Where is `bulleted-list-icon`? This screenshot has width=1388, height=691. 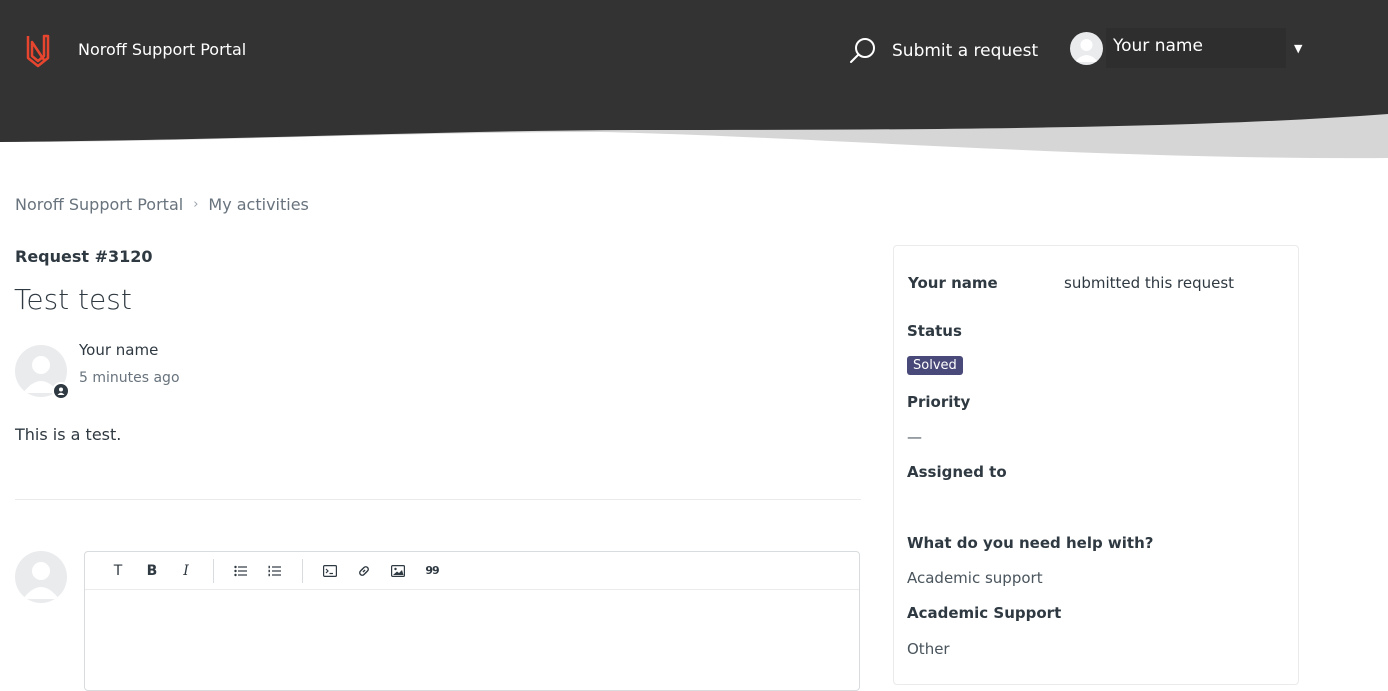 bulleted-list-icon is located at coordinates (240, 570).